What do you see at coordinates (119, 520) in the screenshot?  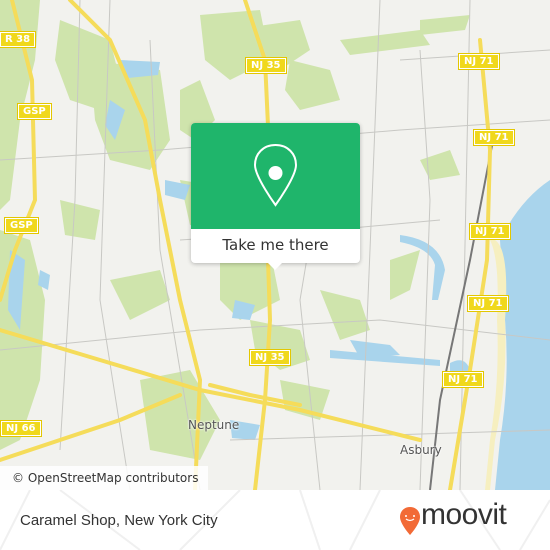 I see `location-title: Caramel Shop, New York City` at bounding box center [119, 520].